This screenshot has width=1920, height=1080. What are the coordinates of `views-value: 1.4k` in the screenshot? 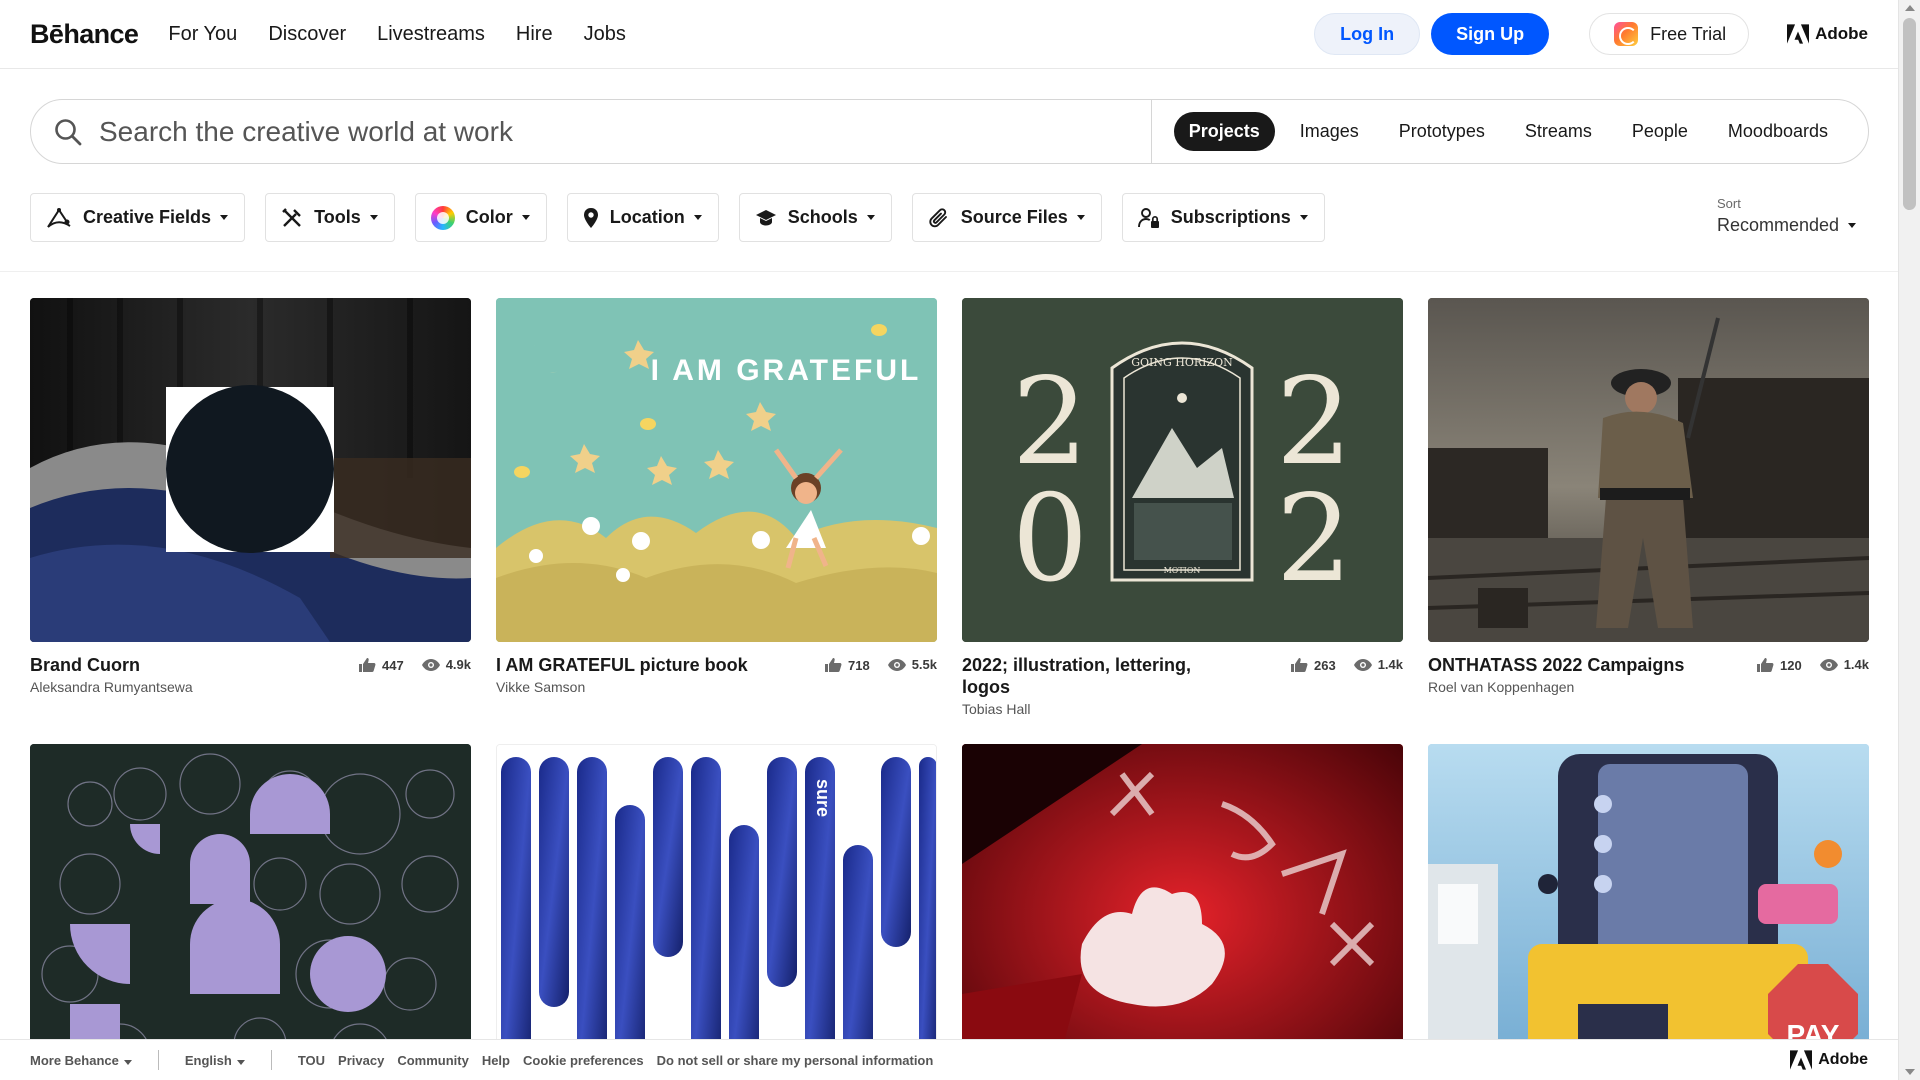 It's located at (1856, 664).